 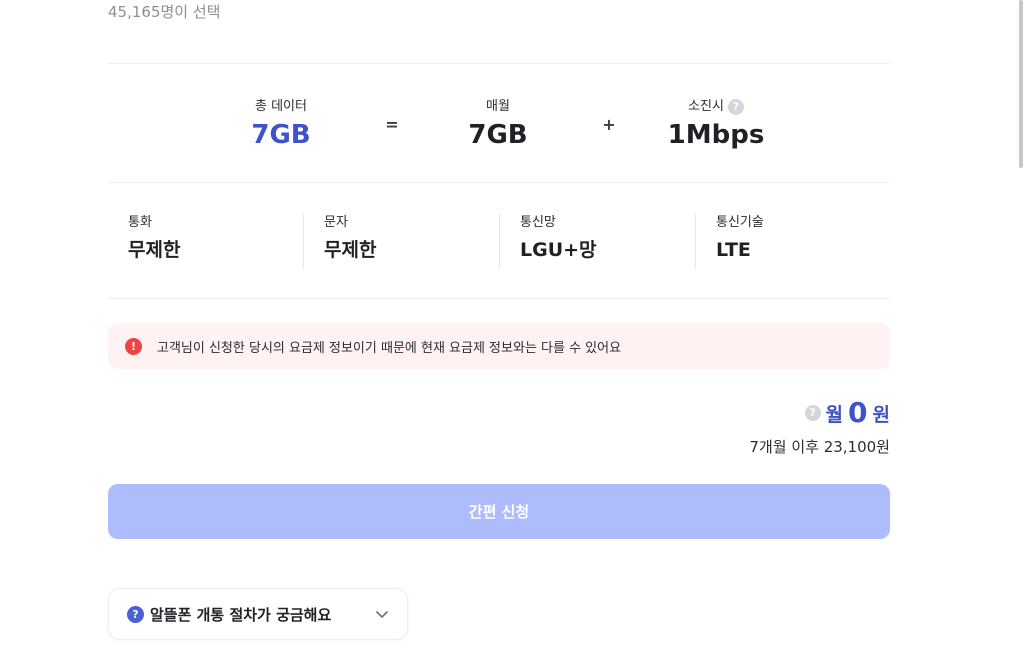 I want to click on price-suffix: 원, so click(x=881, y=414).